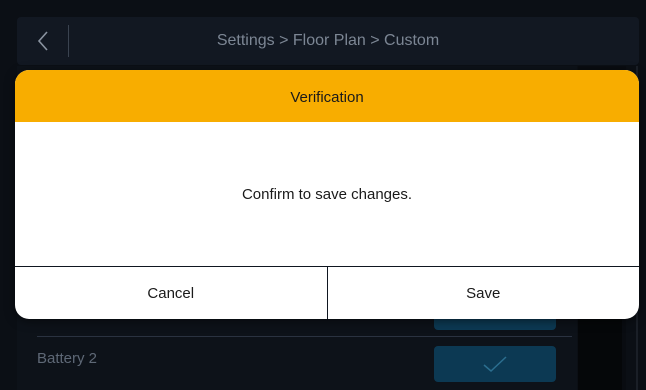 The width and height of the screenshot is (646, 390). Describe the element at coordinates (67, 358) in the screenshot. I see `row-label-battery-2: Battery 2` at that location.